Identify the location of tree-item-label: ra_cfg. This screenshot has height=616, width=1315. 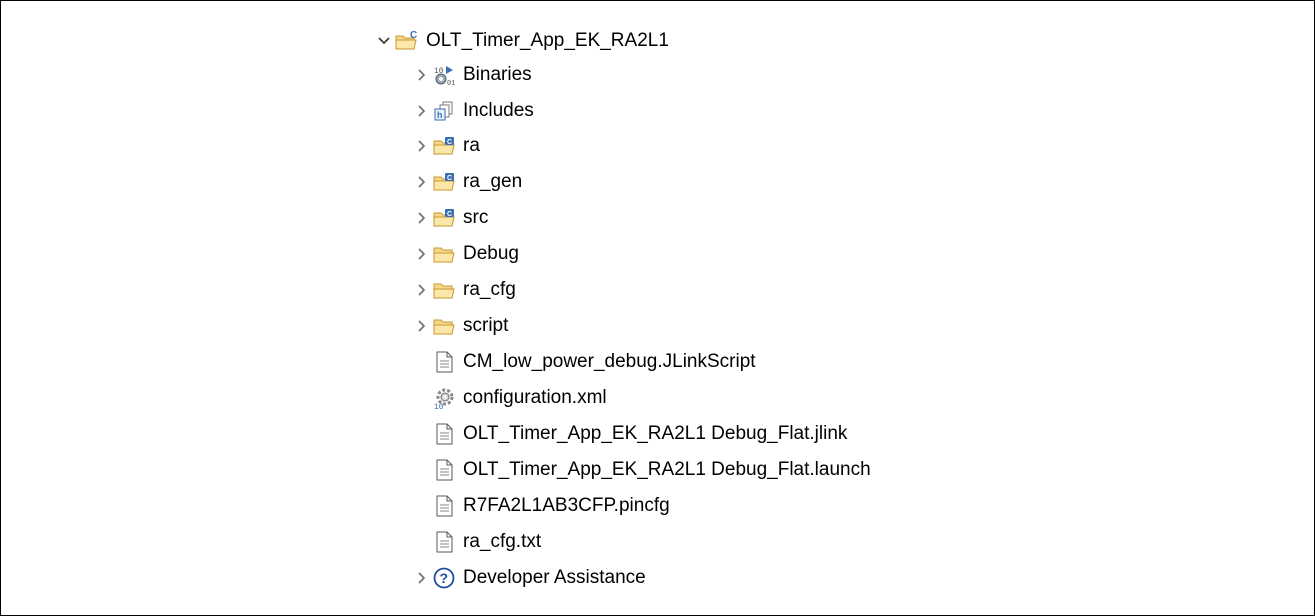
(489, 289).